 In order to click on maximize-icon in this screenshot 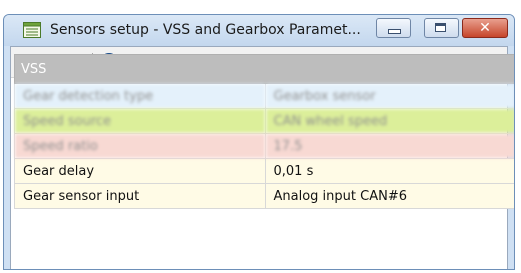, I will do `click(440, 27)`.